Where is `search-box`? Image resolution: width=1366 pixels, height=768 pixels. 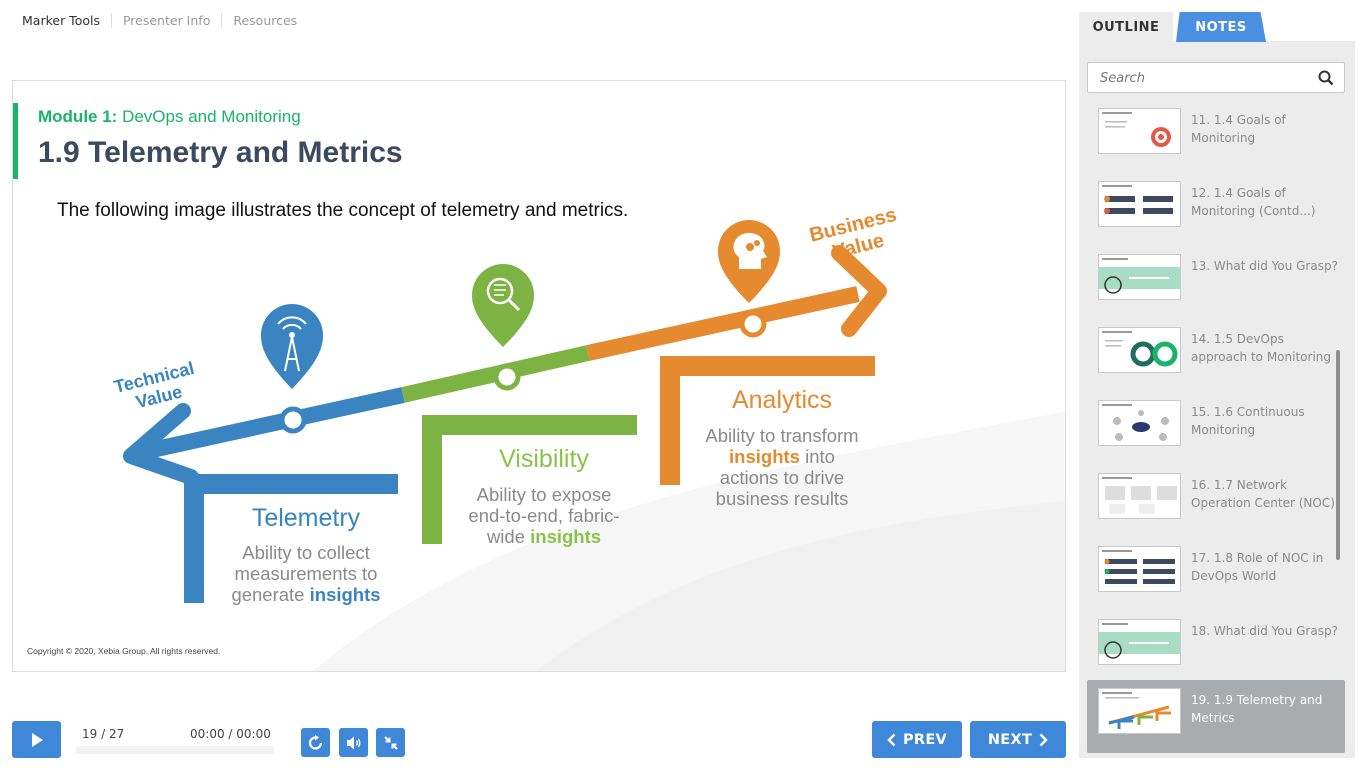 search-box is located at coordinates (1216, 77).